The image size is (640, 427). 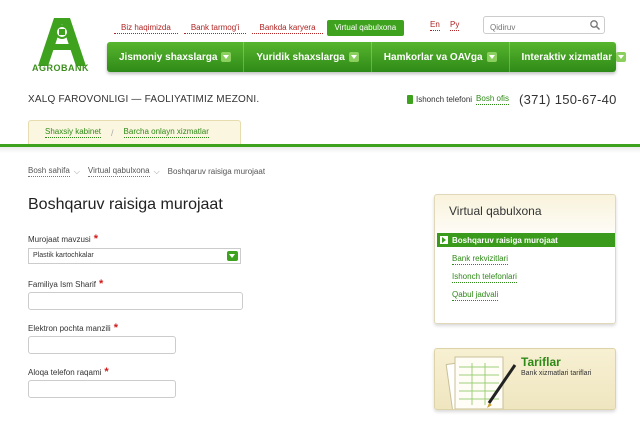 What do you see at coordinates (567, 57) in the screenshot?
I see `nav-label: Interaktiv xizmatlar` at bounding box center [567, 57].